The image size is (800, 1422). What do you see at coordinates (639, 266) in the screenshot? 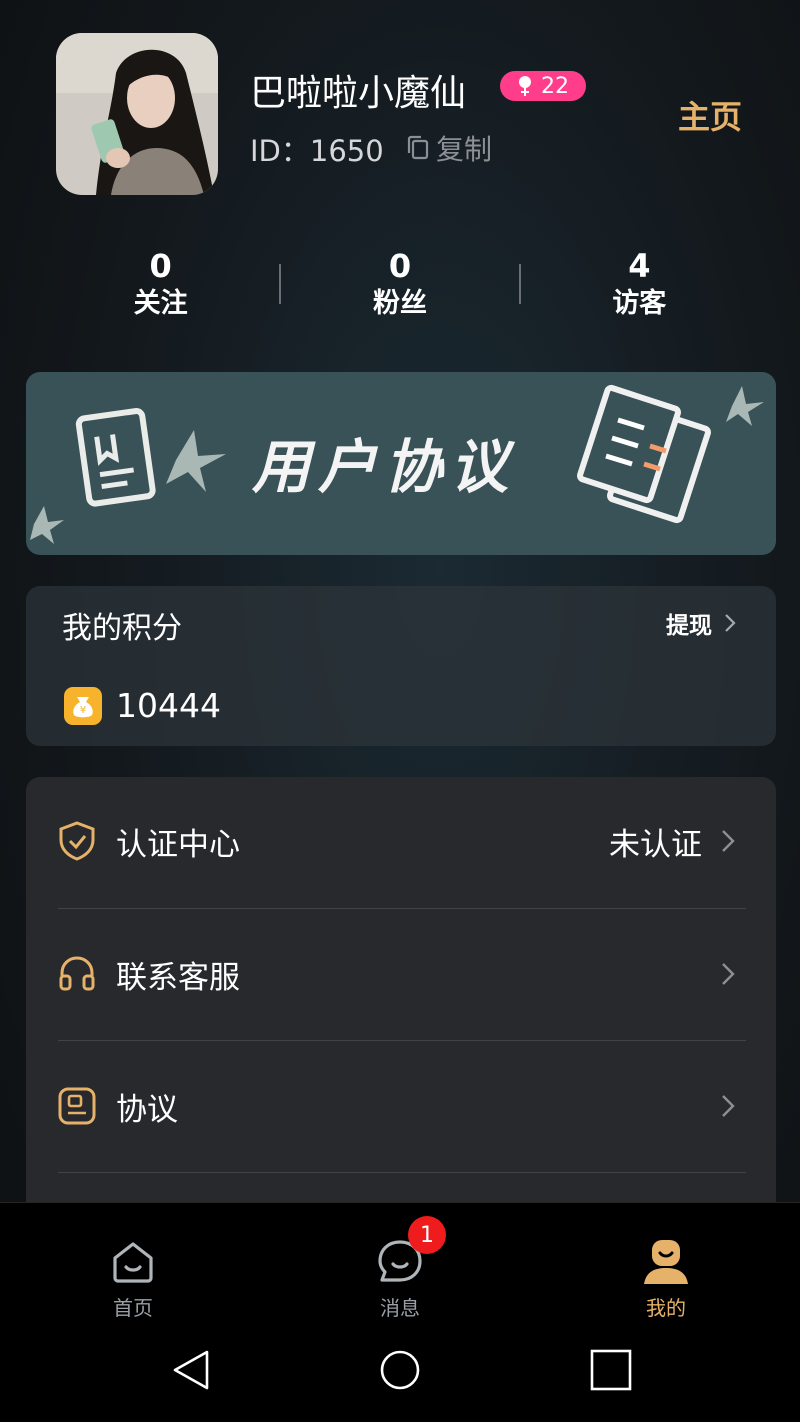
I see `stat-value: 4` at bounding box center [639, 266].